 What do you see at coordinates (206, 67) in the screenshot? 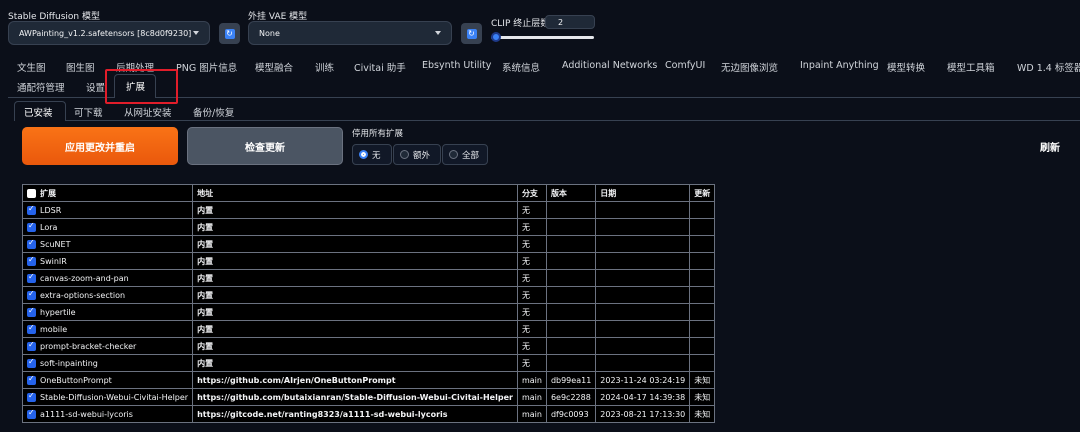
I see `tab-png-info: PNG 图片信息` at bounding box center [206, 67].